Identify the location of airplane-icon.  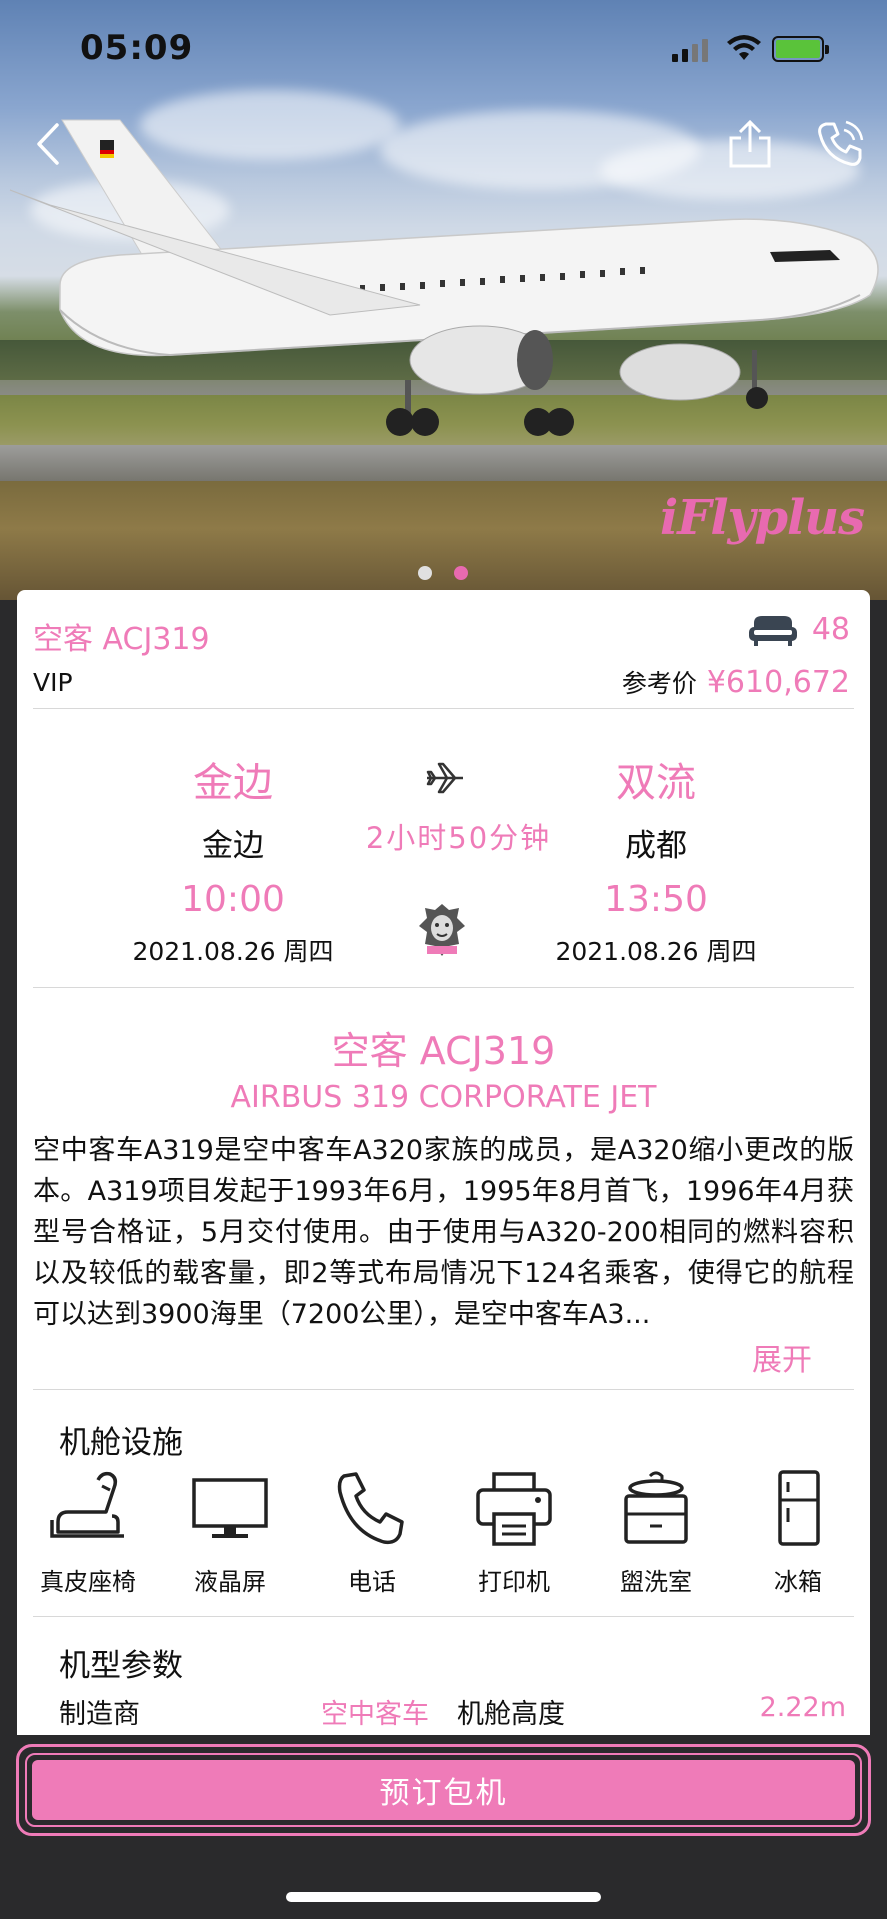
(444, 778).